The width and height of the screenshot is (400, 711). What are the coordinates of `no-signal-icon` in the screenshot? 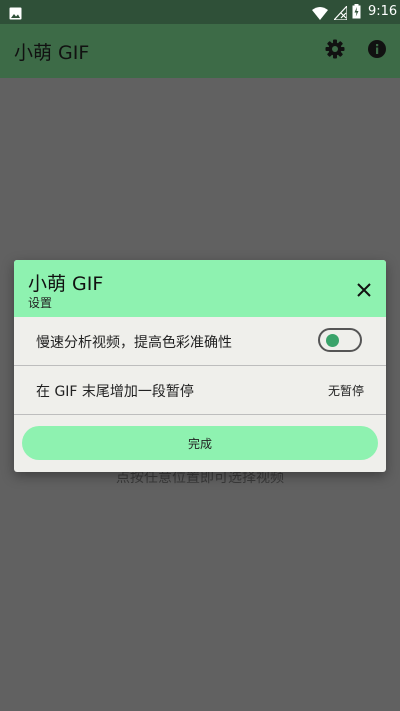 It's located at (340, 14).